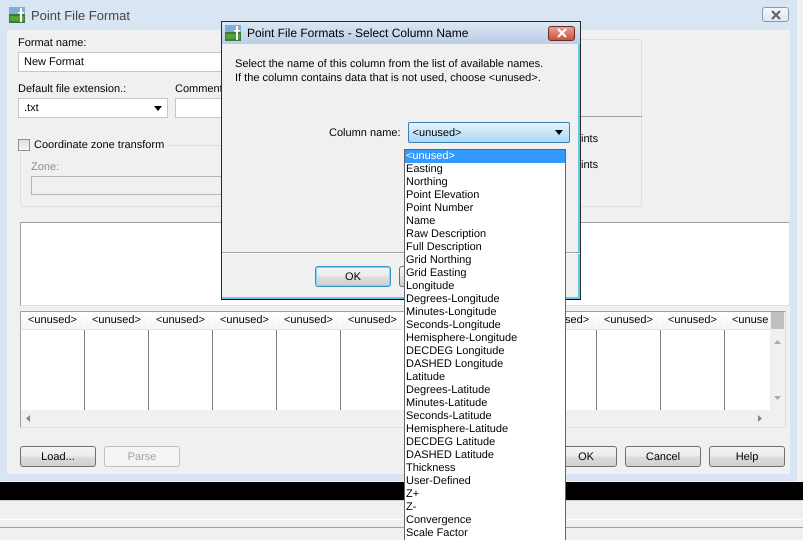 Image resolution: width=803 pixels, height=540 pixels. I want to click on column-header: <unuse, so click(747, 320).